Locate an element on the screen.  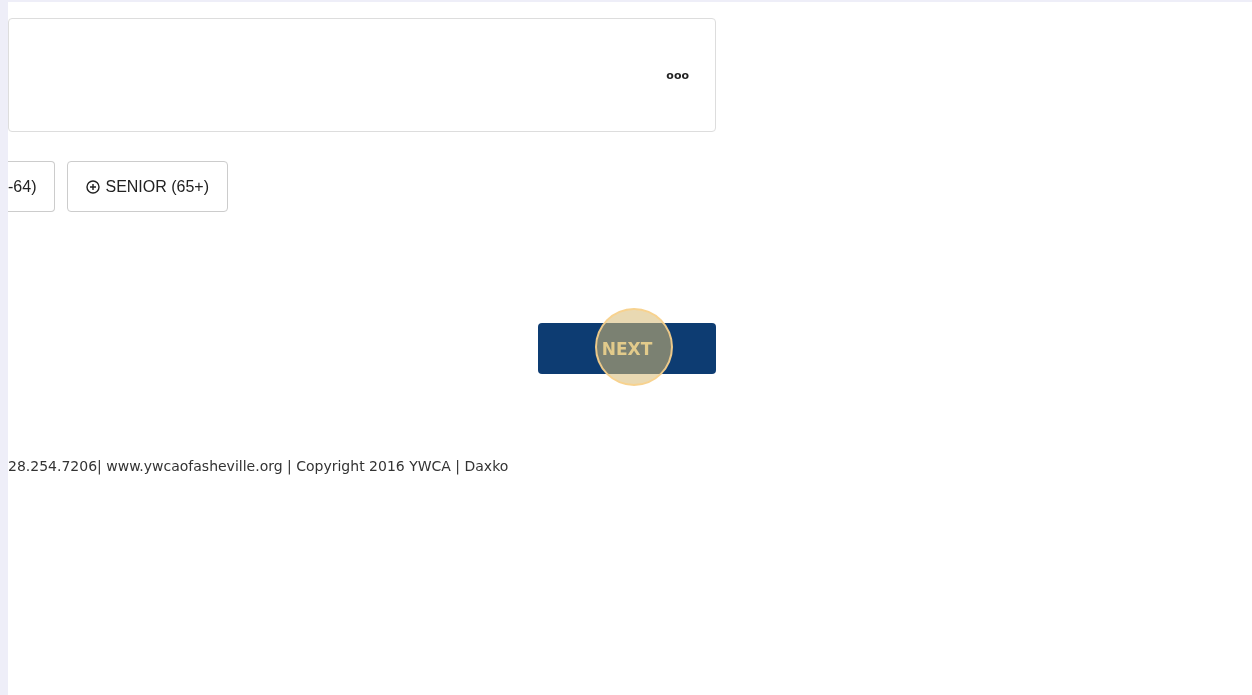
age-group-button: SENIOR (65+) is located at coordinates (148, 186).